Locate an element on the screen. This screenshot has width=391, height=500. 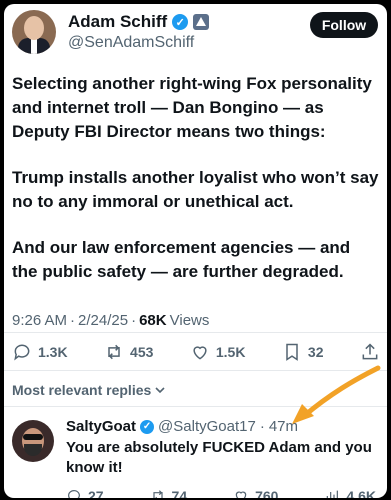
bookmark-count: 32 is located at coordinates (315, 352).